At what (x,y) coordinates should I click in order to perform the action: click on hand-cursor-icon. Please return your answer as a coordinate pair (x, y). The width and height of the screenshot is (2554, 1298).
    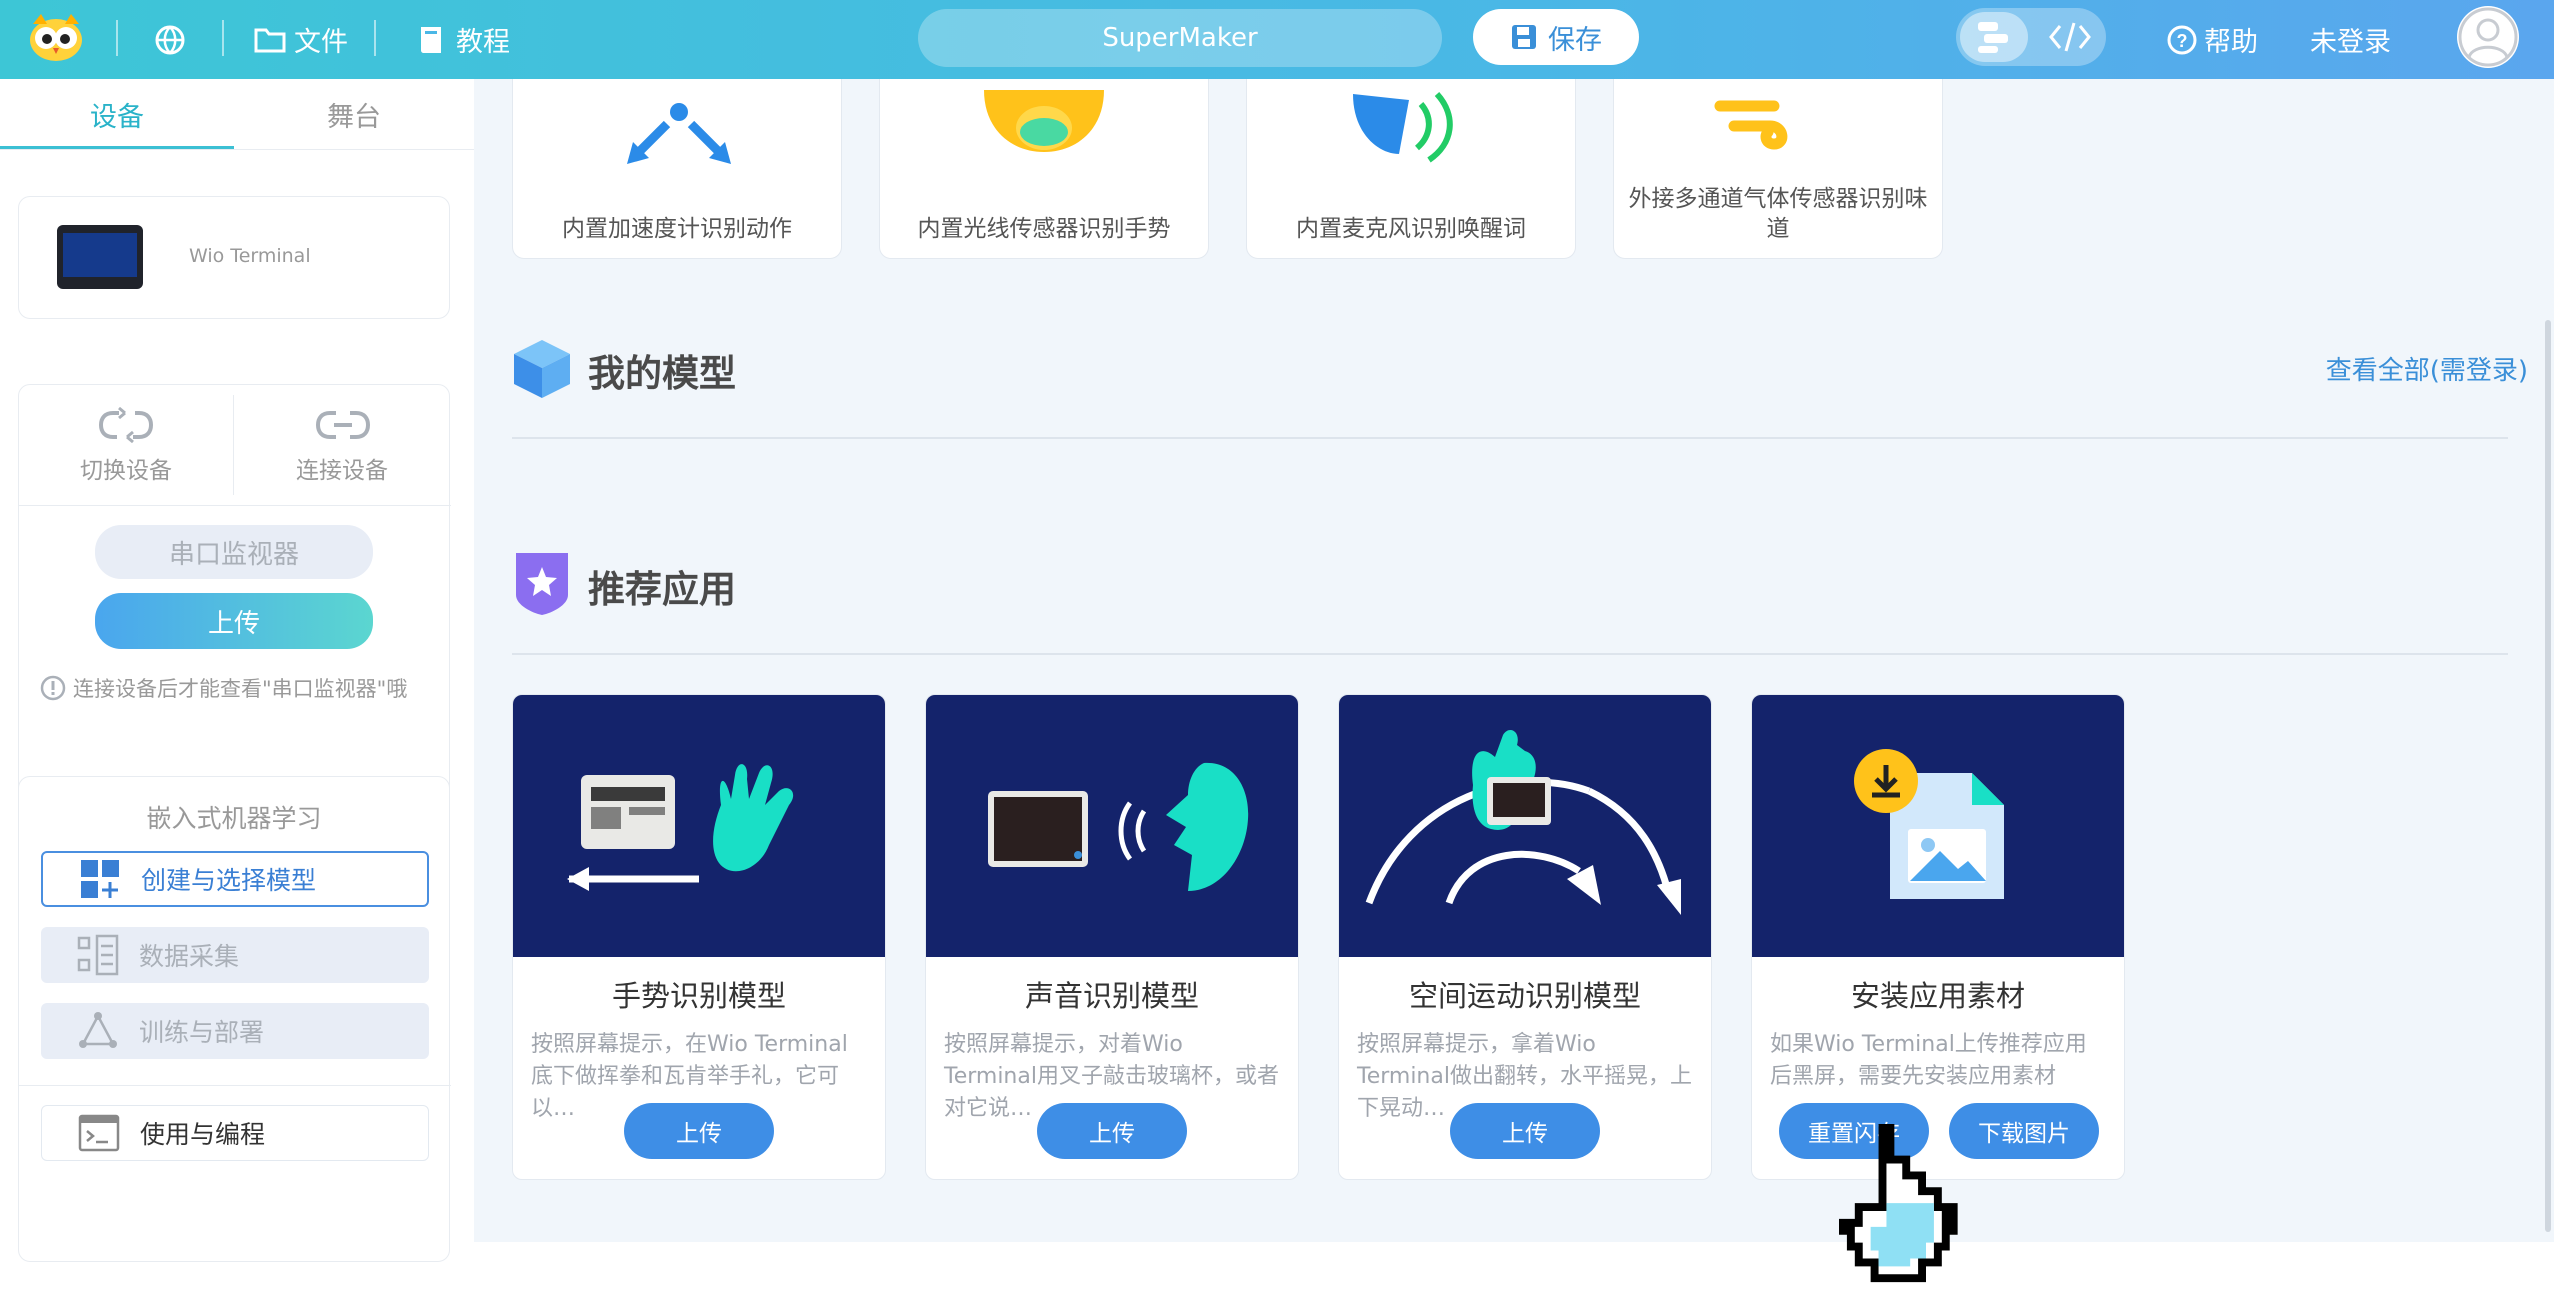
    Looking at the image, I should click on (1898, 1203).